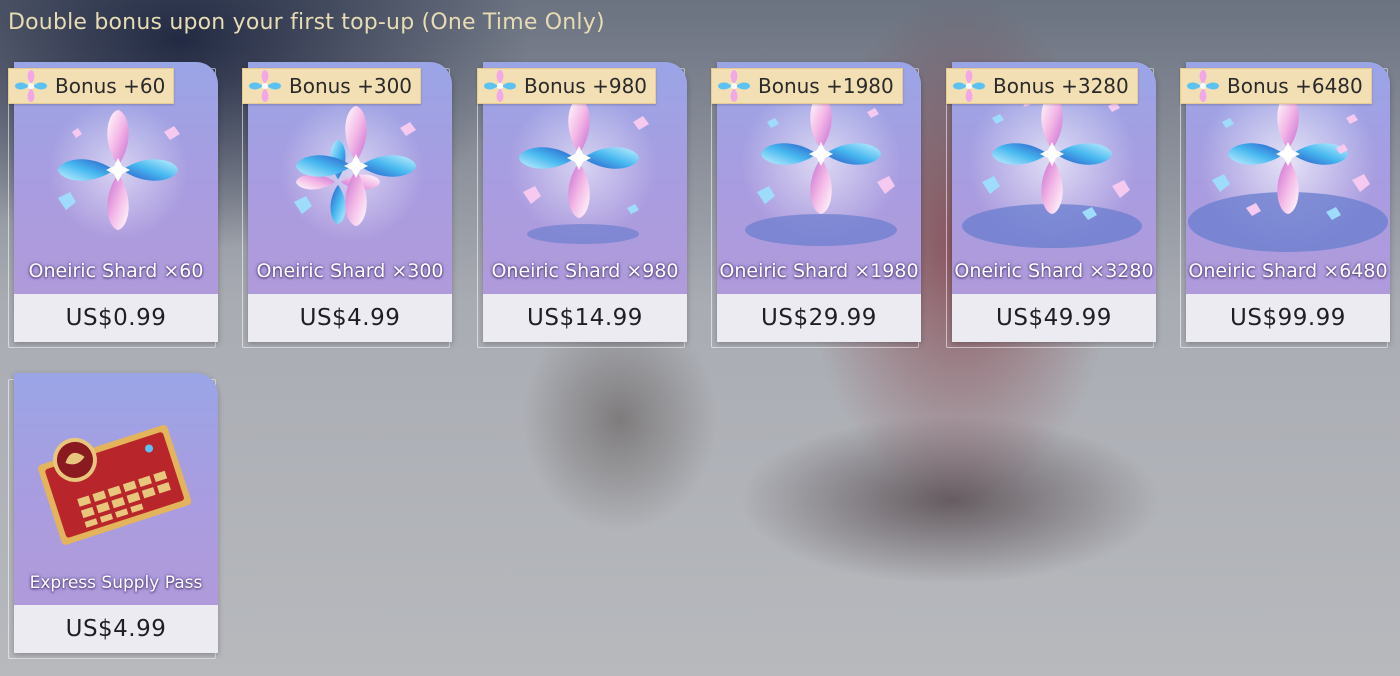 The width and height of the screenshot is (1400, 676). What do you see at coordinates (819, 202) in the screenshot?
I see `card-body: Oneiric Shard ×1980 US$29.99` at bounding box center [819, 202].